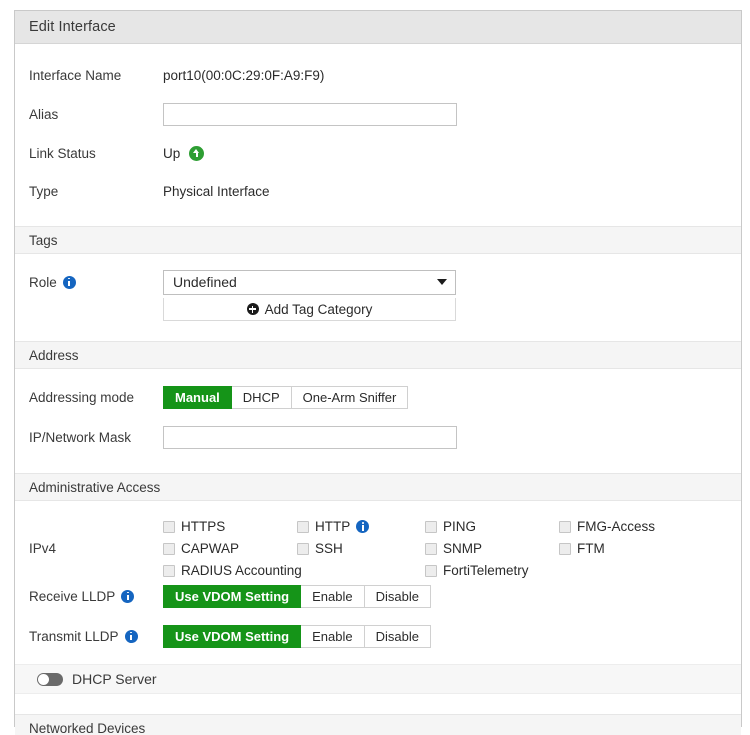 The width and height of the screenshot is (750, 735). Describe the element at coordinates (80, 437) in the screenshot. I see `ip-network-mask-label: IP/Network Mask` at that location.